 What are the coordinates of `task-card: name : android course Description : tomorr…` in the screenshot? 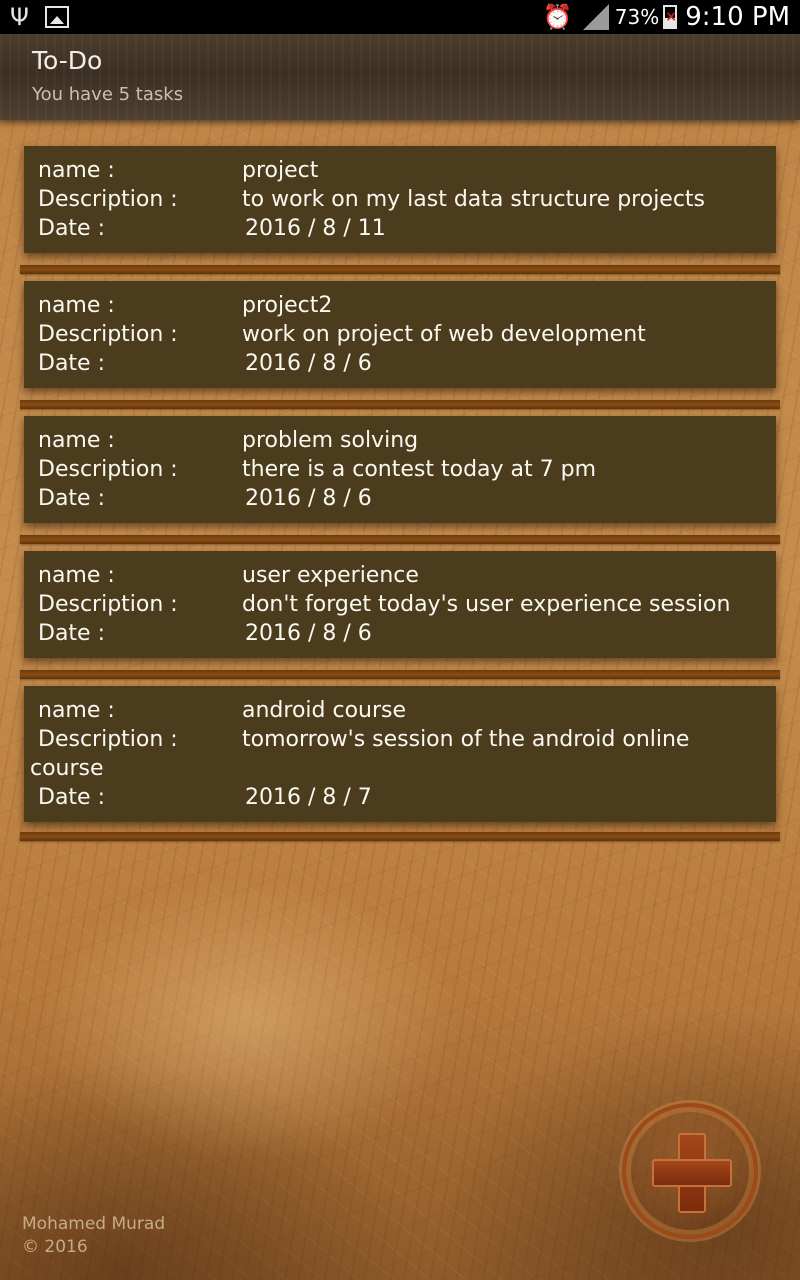 It's located at (400, 754).